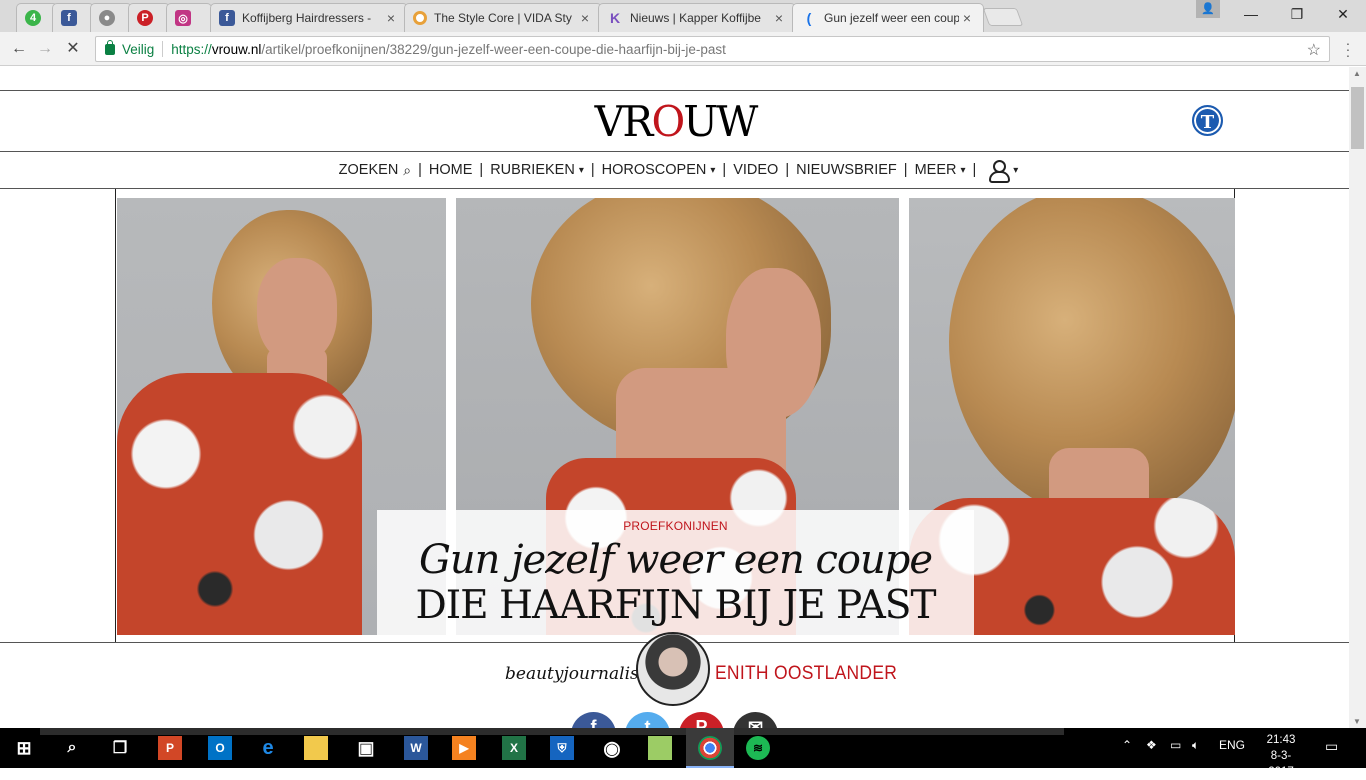  What do you see at coordinates (464, 748) in the screenshot?
I see `media-player-icon: ▶` at bounding box center [464, 748].